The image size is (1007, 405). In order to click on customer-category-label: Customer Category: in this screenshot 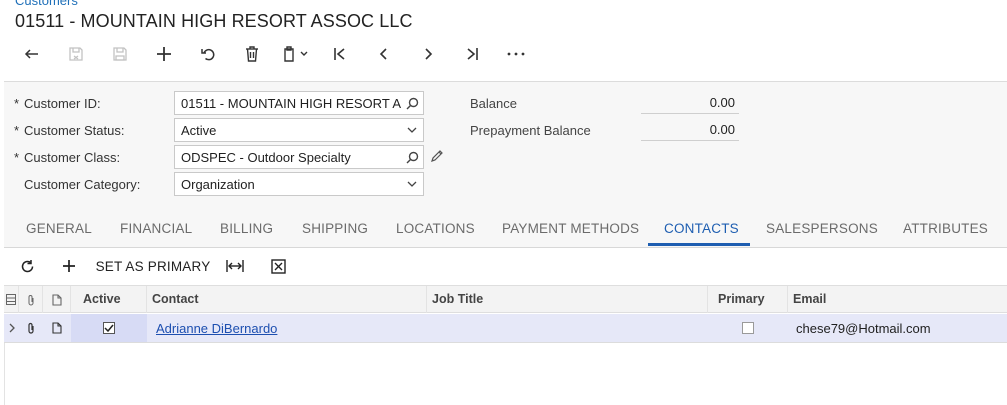, I will do `click(82, 184)`.